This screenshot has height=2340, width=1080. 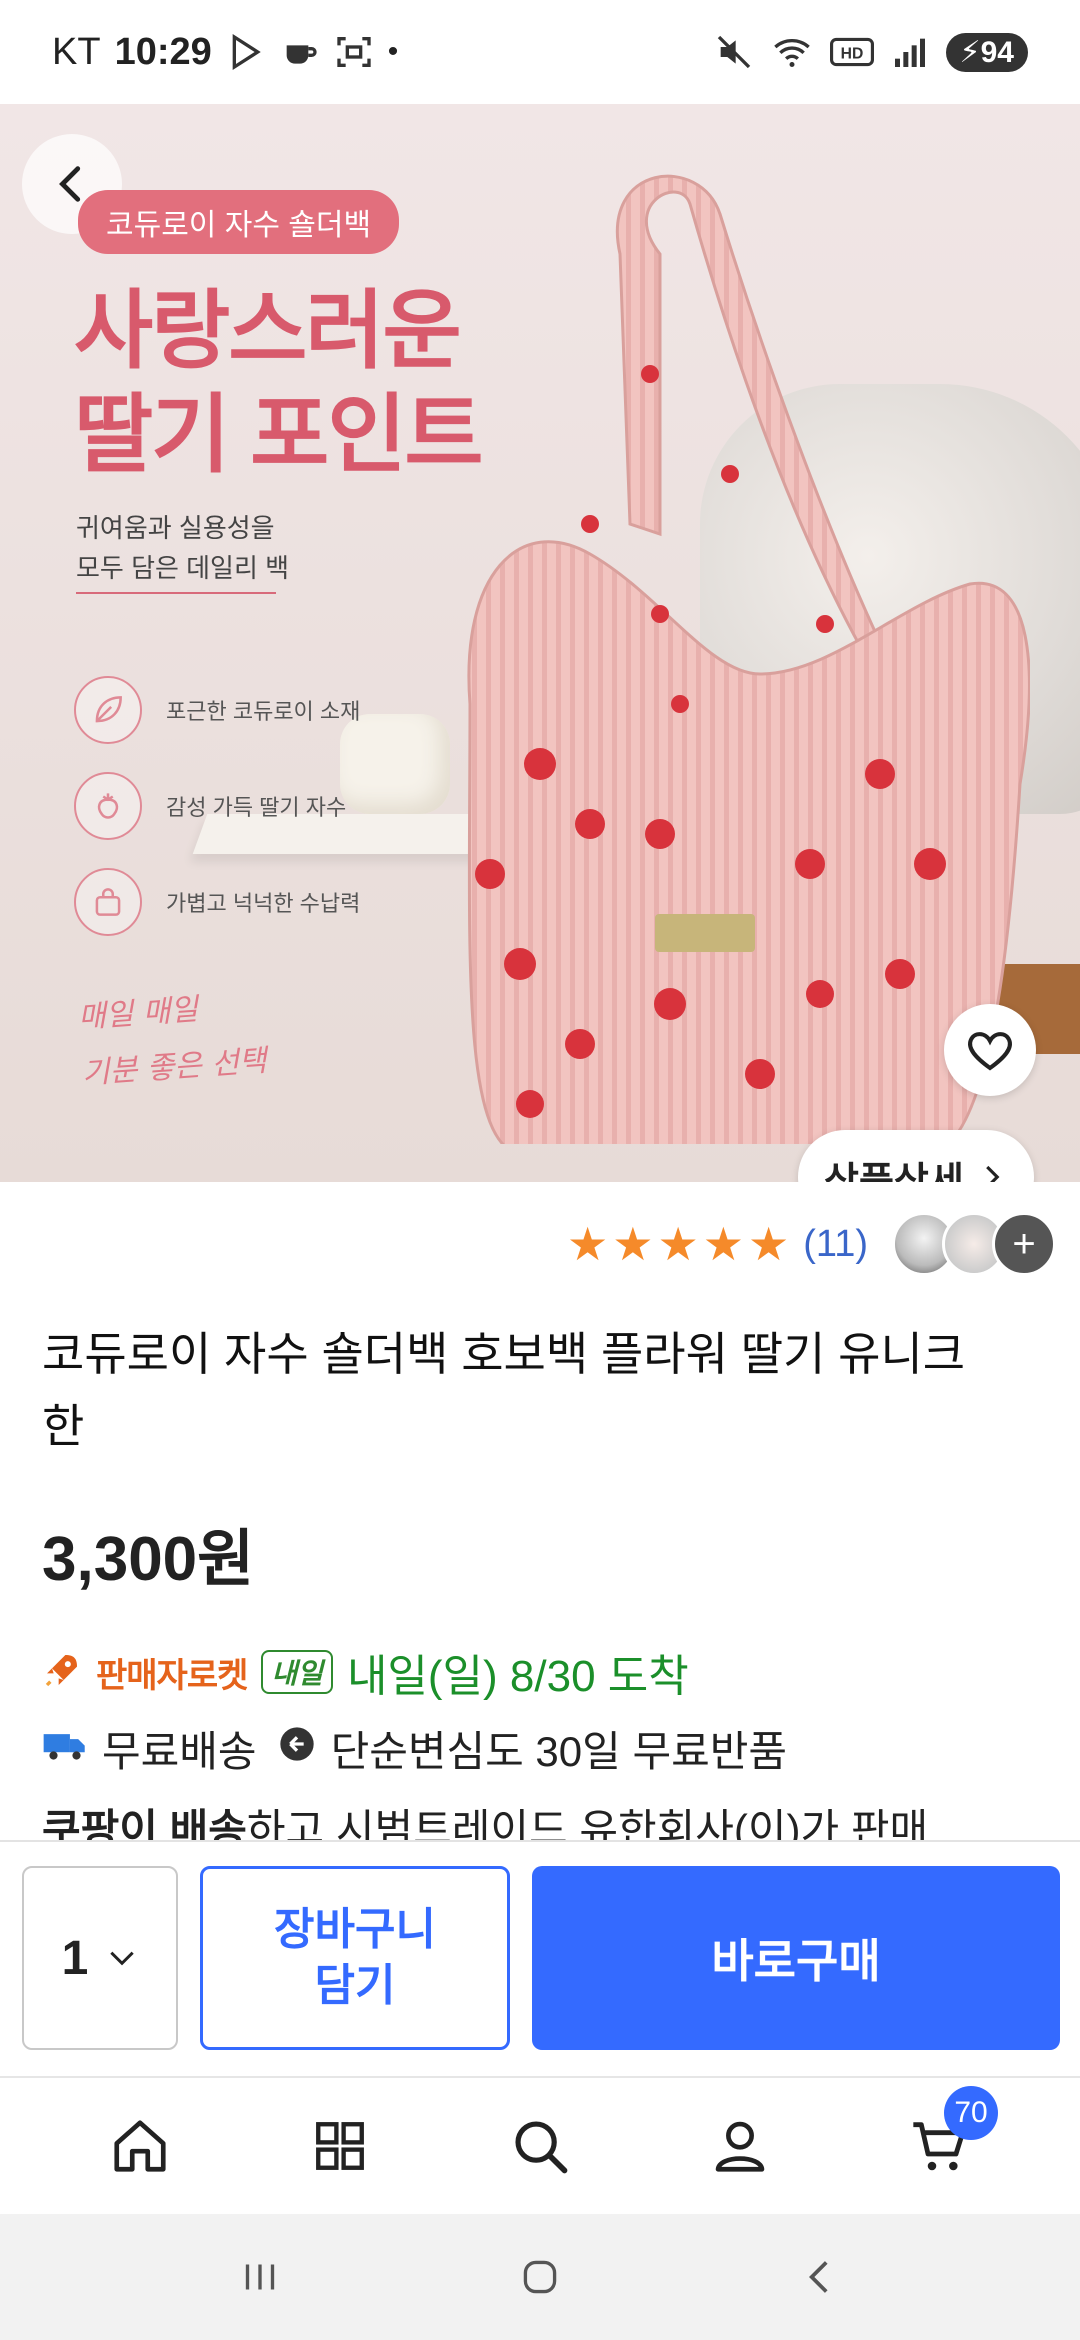 What do you see at coordinates (210, 806) in the screenshot?
I see `hero-feature: 감성 가득 딸기 자수` at bounding box center [210, 806].